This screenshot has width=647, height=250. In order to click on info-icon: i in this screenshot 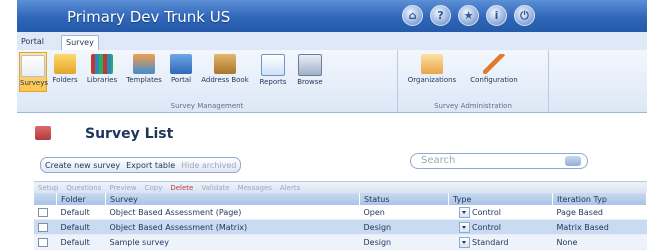, I will do `click(496, 15)`.